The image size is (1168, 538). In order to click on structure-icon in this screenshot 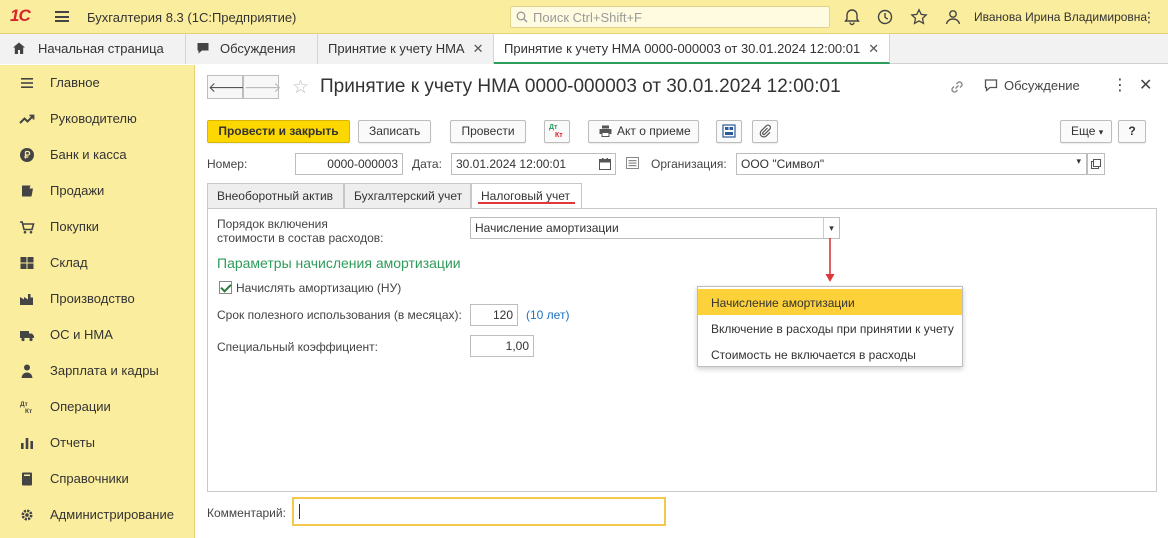, I will do `click(729, 131)`.